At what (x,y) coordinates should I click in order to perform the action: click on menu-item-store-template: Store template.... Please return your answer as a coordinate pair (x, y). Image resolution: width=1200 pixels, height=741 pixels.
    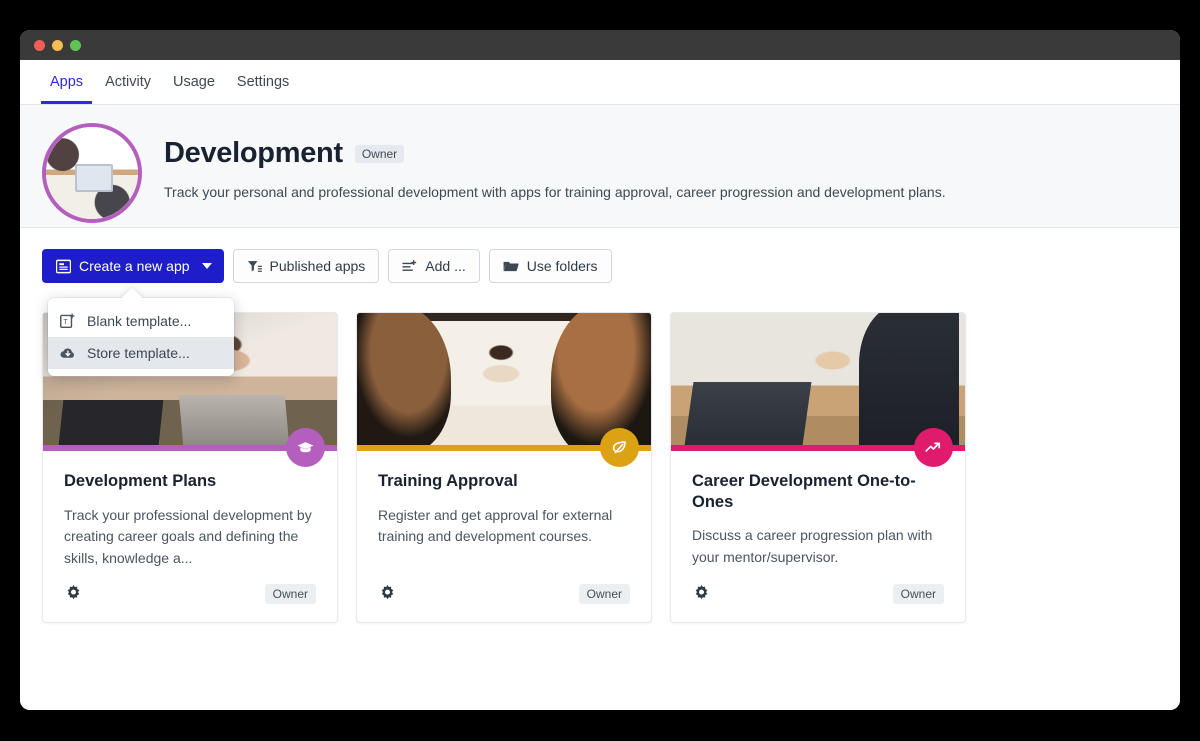
    Looking at the image, I should click on (141, 353).